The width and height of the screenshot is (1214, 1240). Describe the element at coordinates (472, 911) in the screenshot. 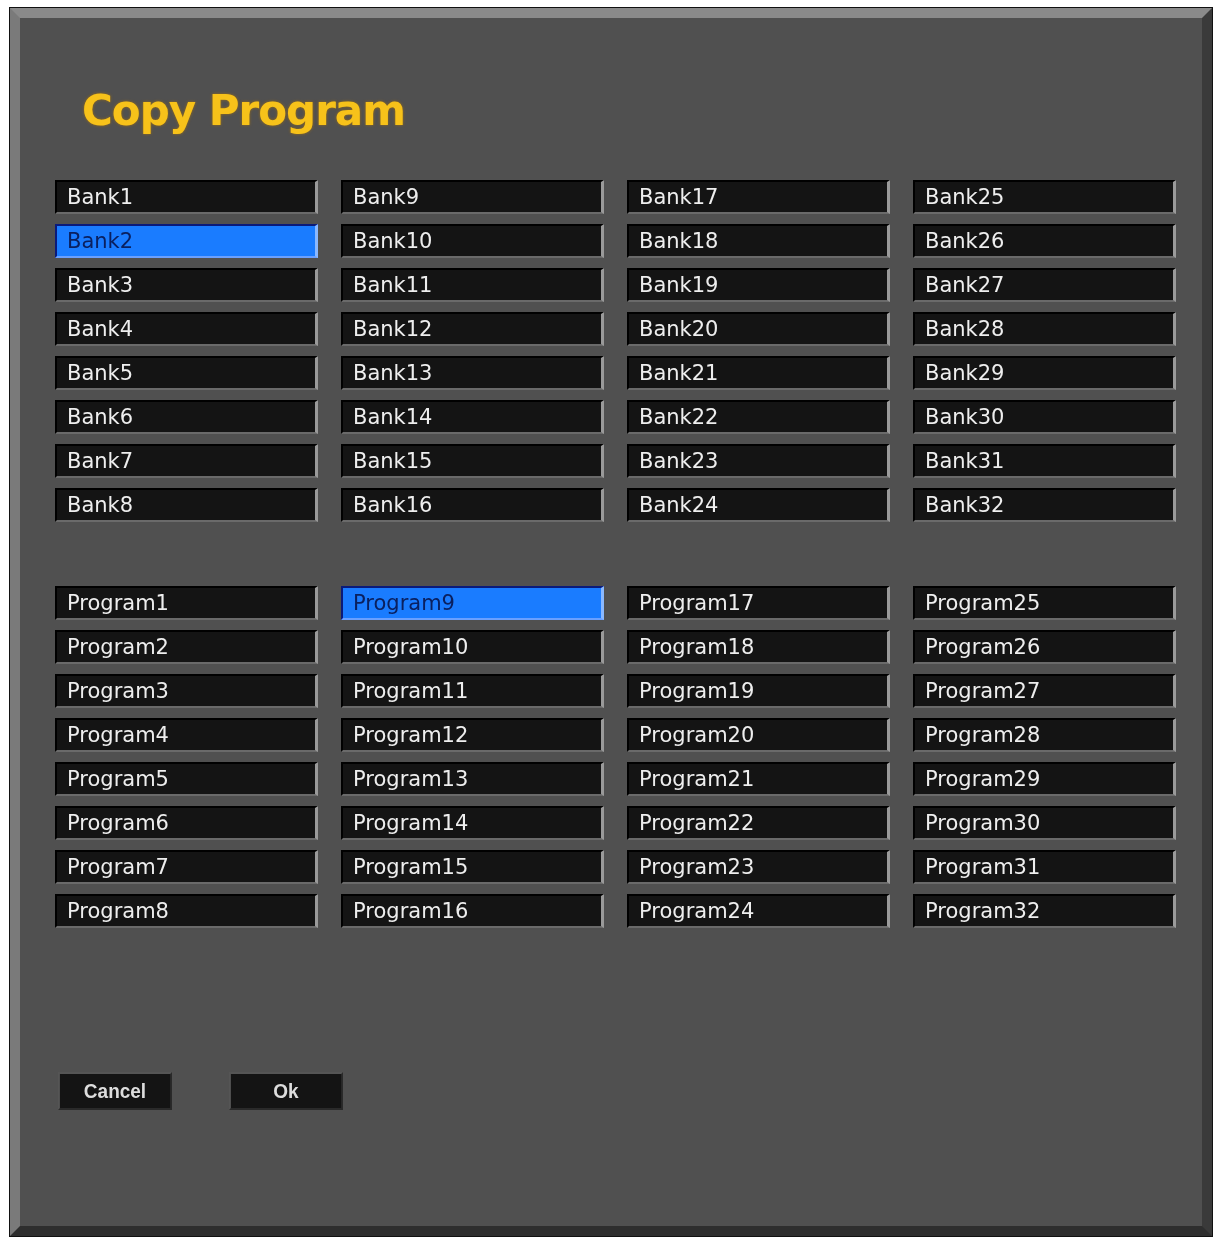

I see `program-item: Program16` at that location.